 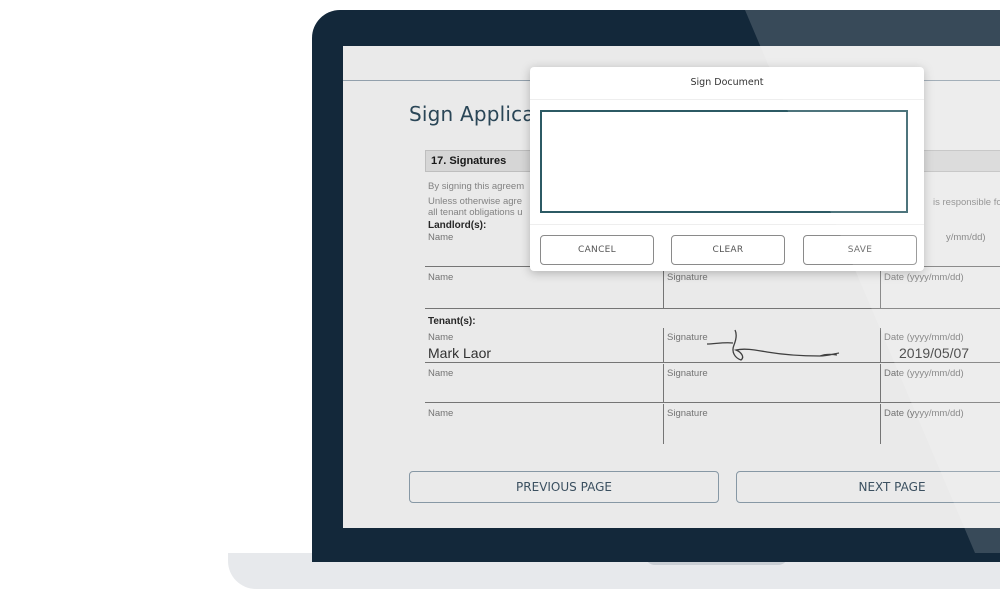 What do you see at coordinates (727, 224) in the screenshot?
I see `dialog-footer-divider` at bounding box center [727, 224].